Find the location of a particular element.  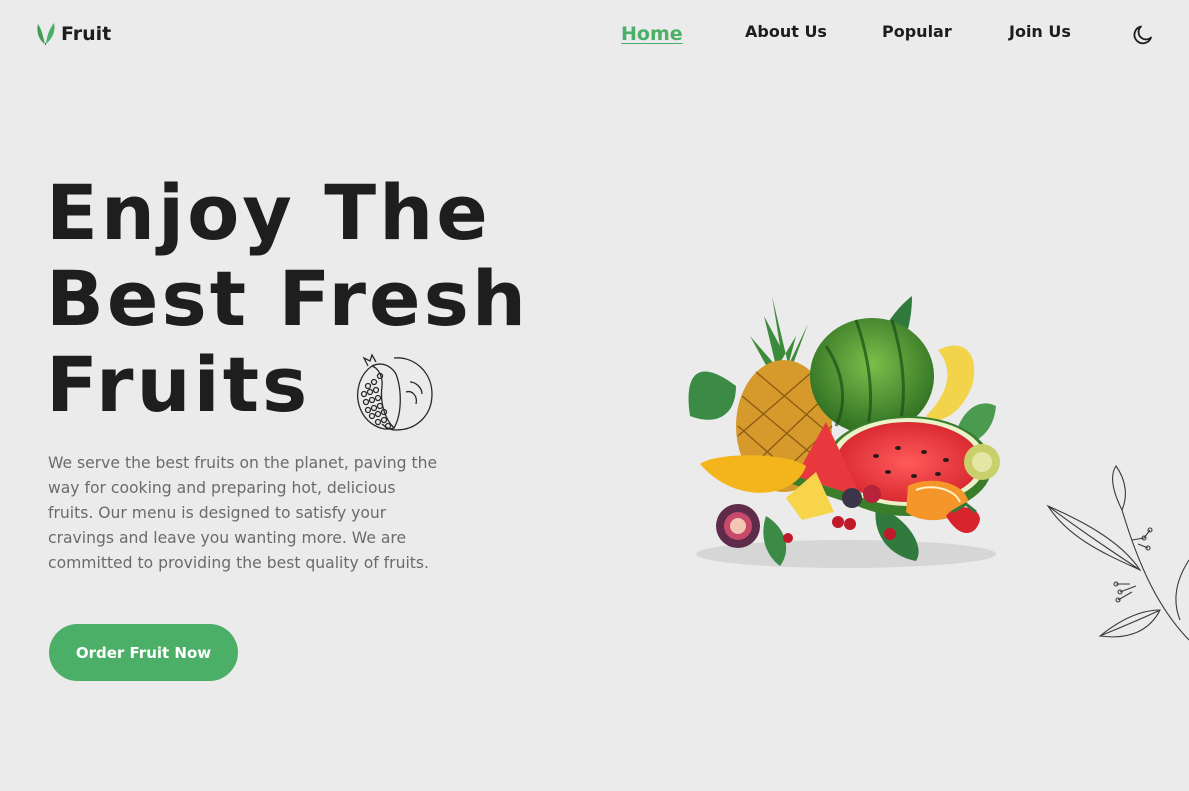

brand-name: Fruit is located at coordinates (86, 34).